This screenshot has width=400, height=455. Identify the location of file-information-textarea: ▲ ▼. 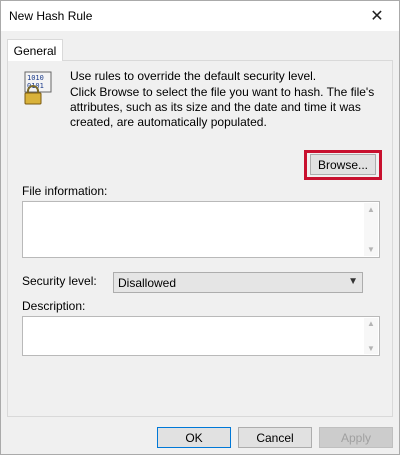
(201, 229).